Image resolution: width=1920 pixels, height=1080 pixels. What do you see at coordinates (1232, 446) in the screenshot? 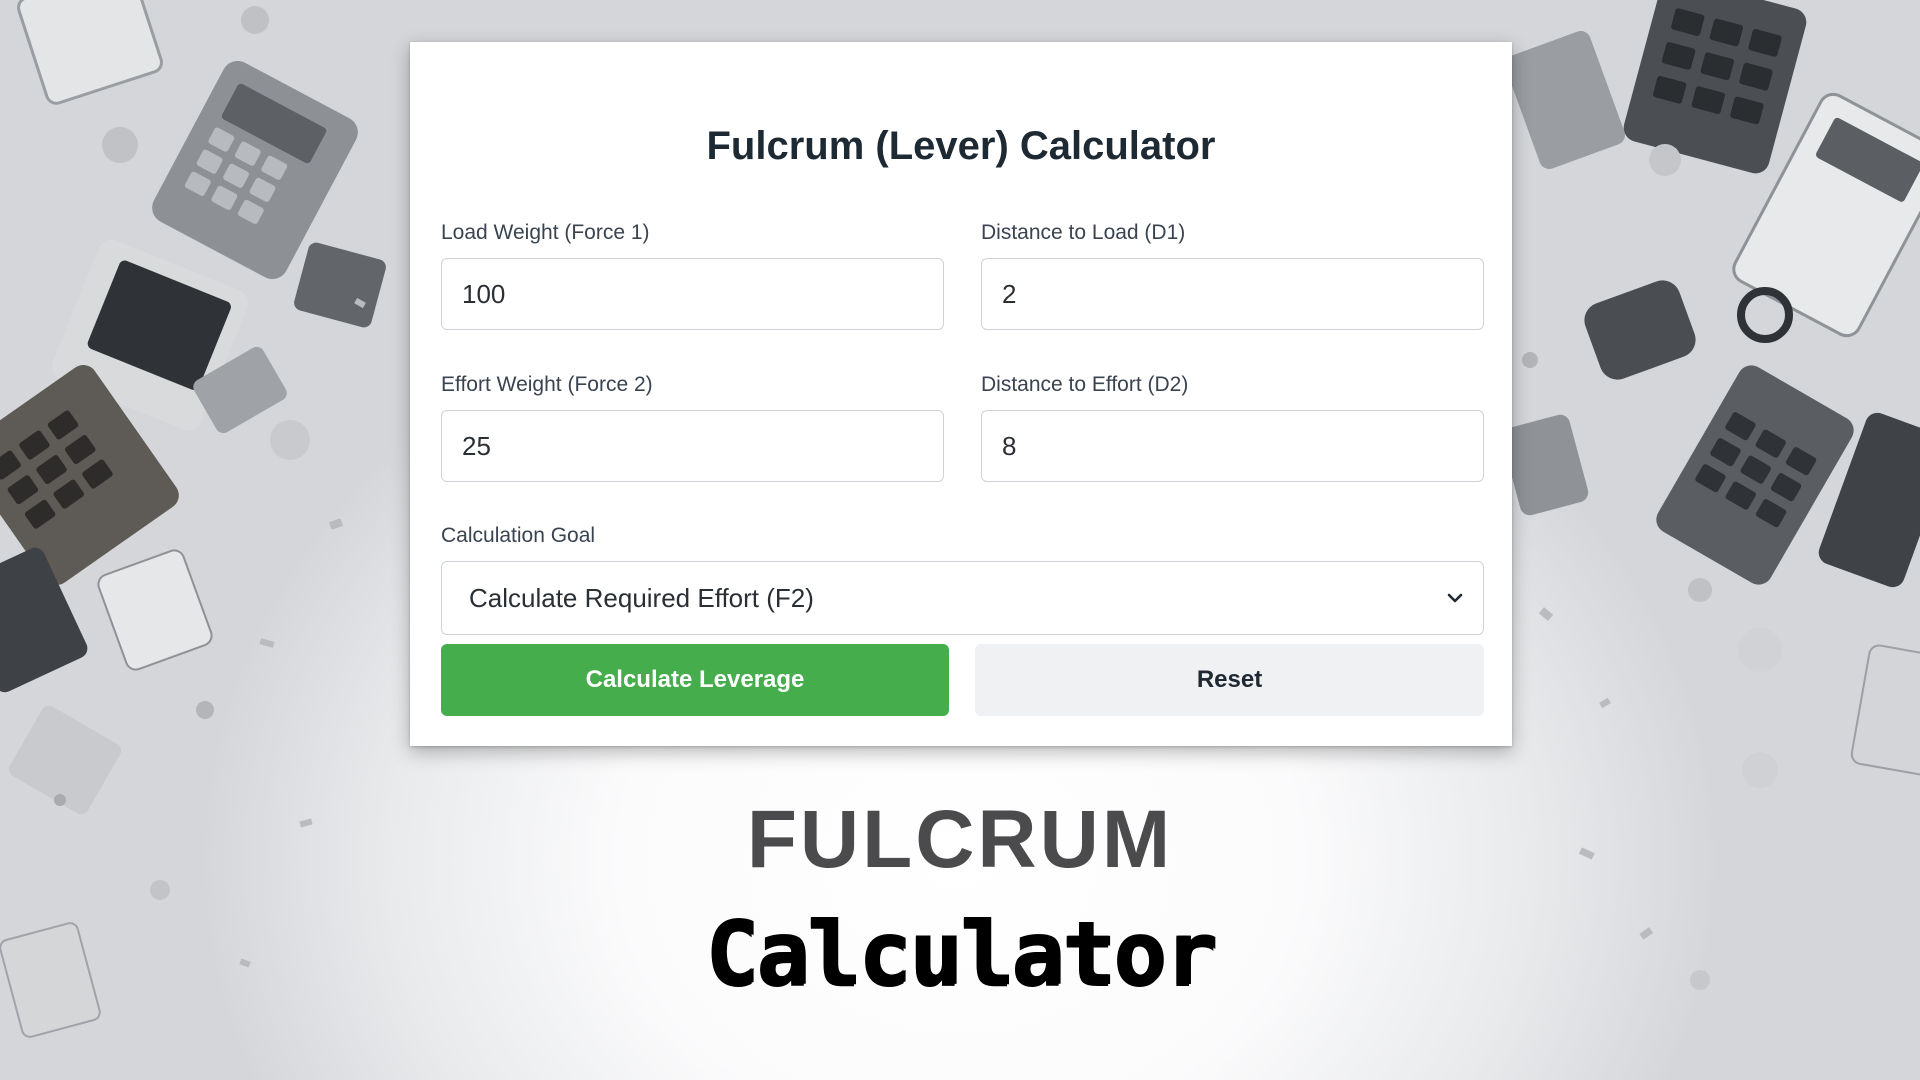
I see `distance-to-effort-input: 8` at bounding box center [1232, 446].